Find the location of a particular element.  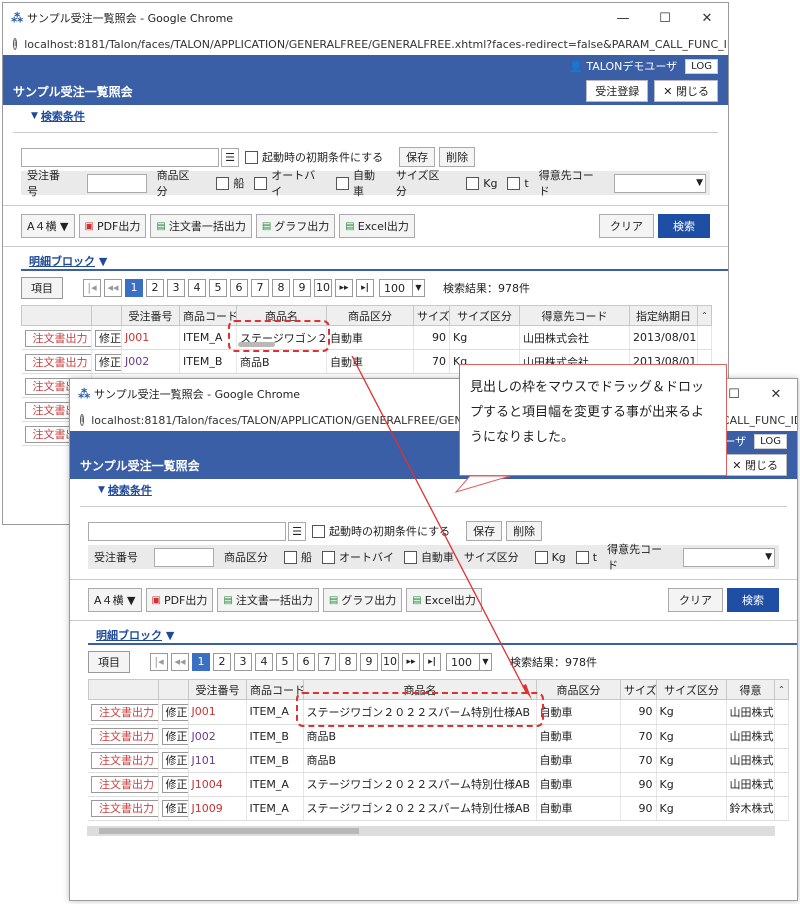

page-1: 1 is located at coordinates (201, 662).